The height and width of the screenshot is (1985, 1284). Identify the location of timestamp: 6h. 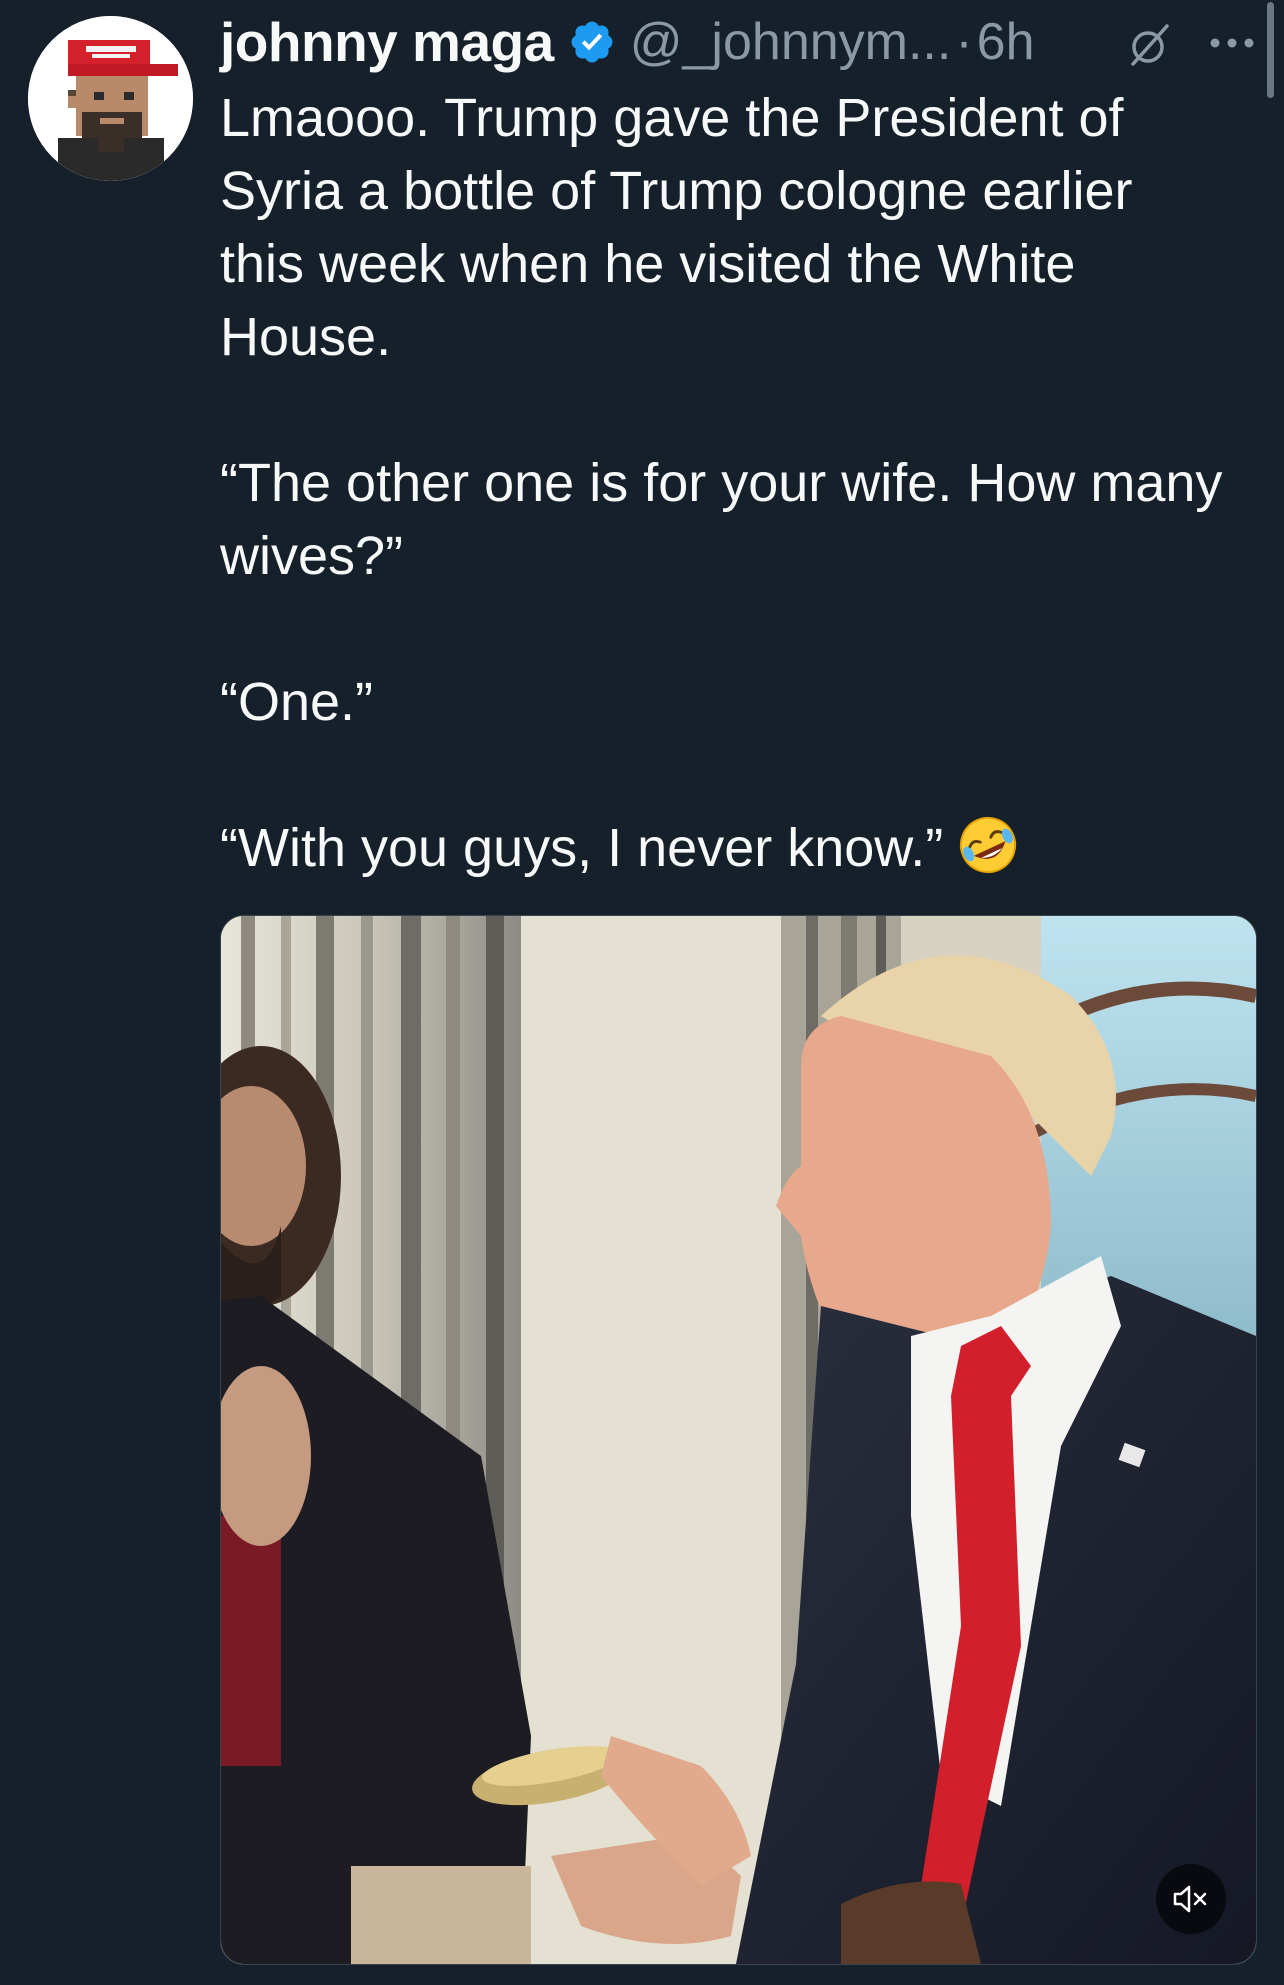
(1006, 42).